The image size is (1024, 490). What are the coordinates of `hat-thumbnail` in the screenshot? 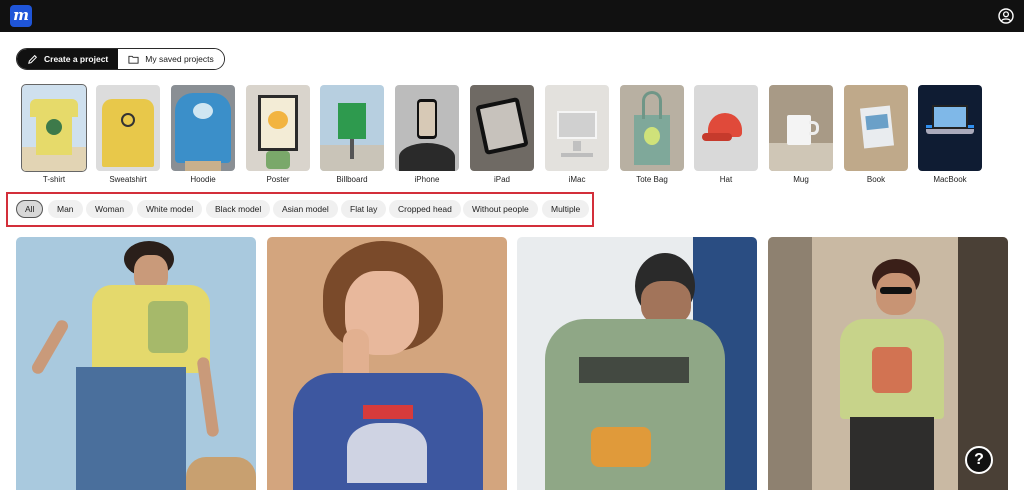 It's located at (726, 128).